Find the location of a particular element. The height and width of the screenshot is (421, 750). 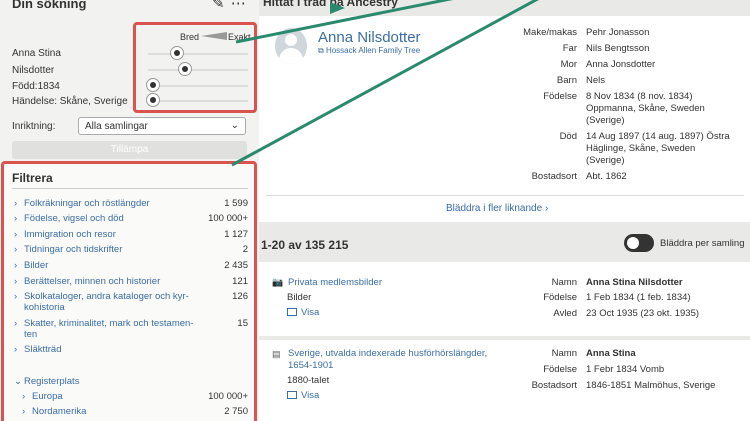

person-name: Anna Nilsdotter is located at coordinates (369, 37).